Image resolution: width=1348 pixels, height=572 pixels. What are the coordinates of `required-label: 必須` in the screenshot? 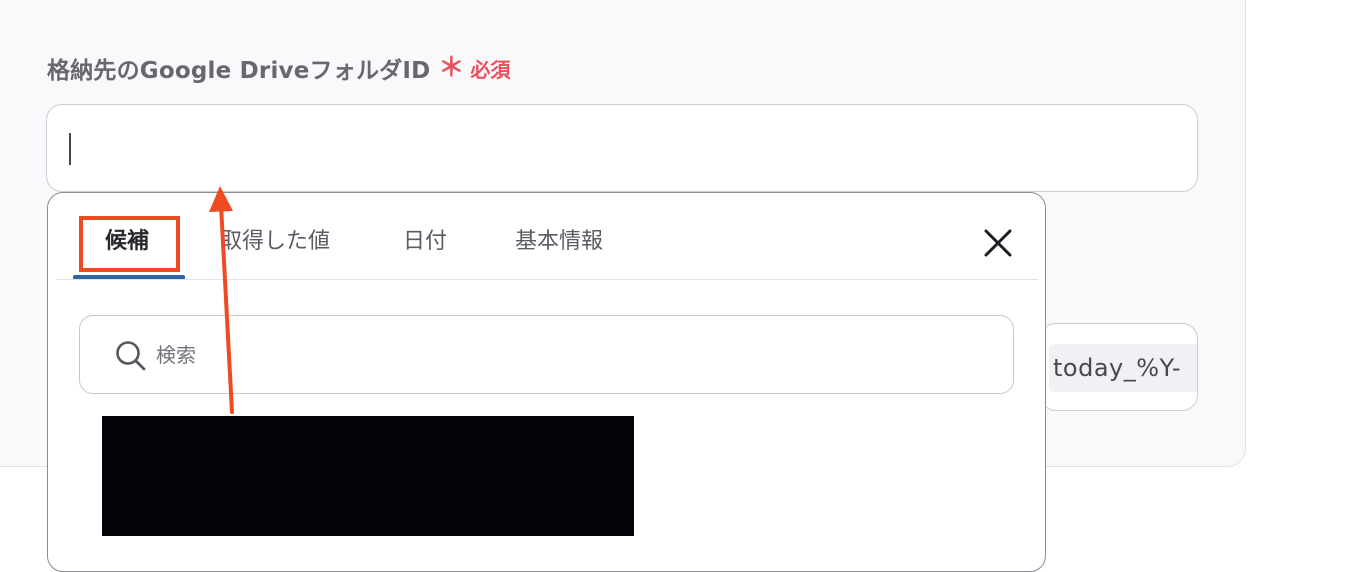 It's located at (490, 69).